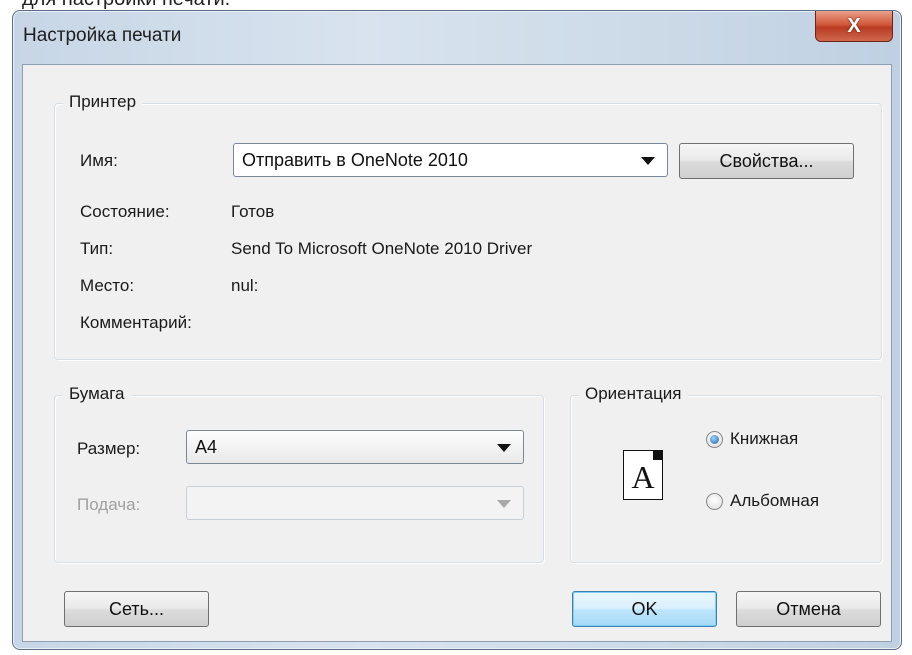  I want to click on landscape-label: Альбомная, so click(774, 501).